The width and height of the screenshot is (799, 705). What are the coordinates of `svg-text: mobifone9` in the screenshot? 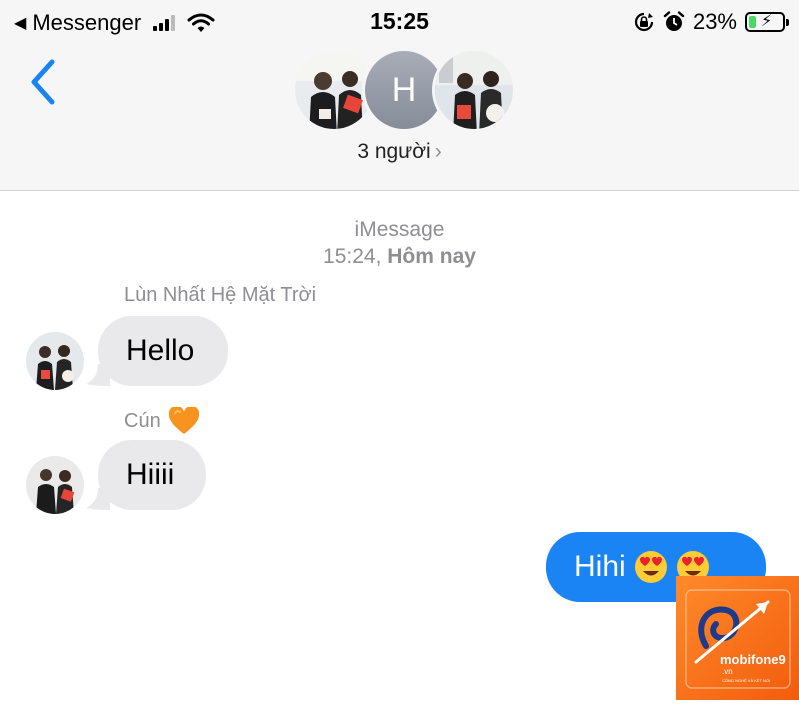 It's located at (753, 659).